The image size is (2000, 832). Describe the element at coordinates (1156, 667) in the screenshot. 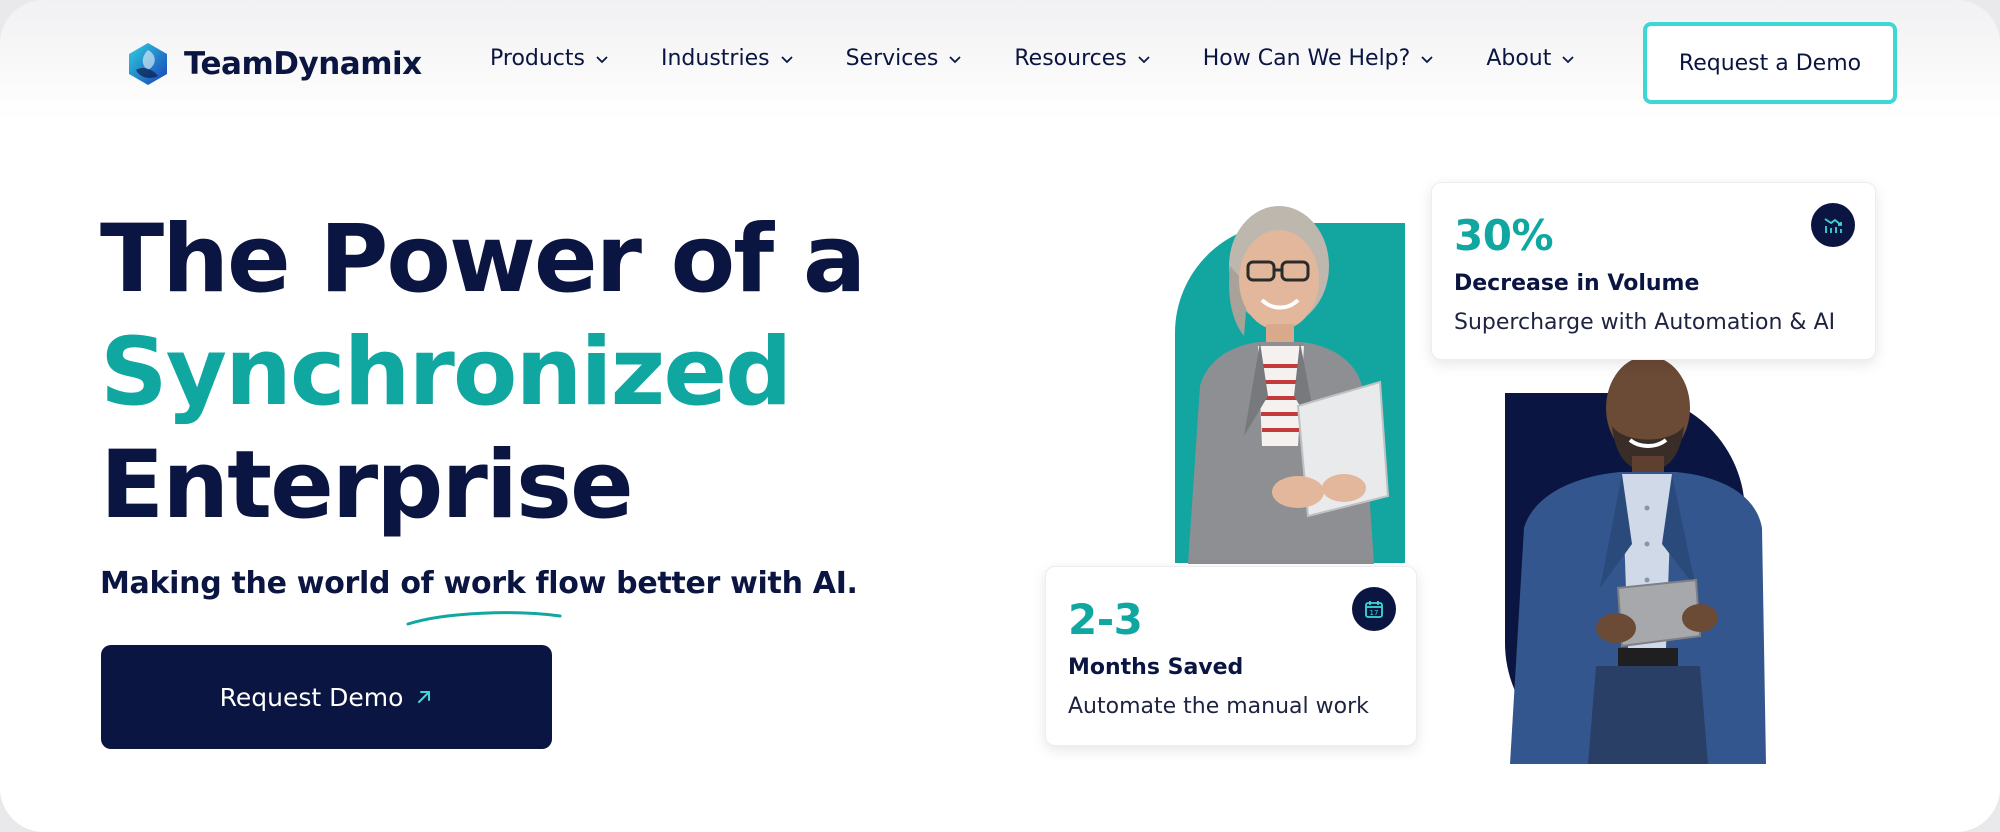

I see `stat-title: Months Saved` at that location.